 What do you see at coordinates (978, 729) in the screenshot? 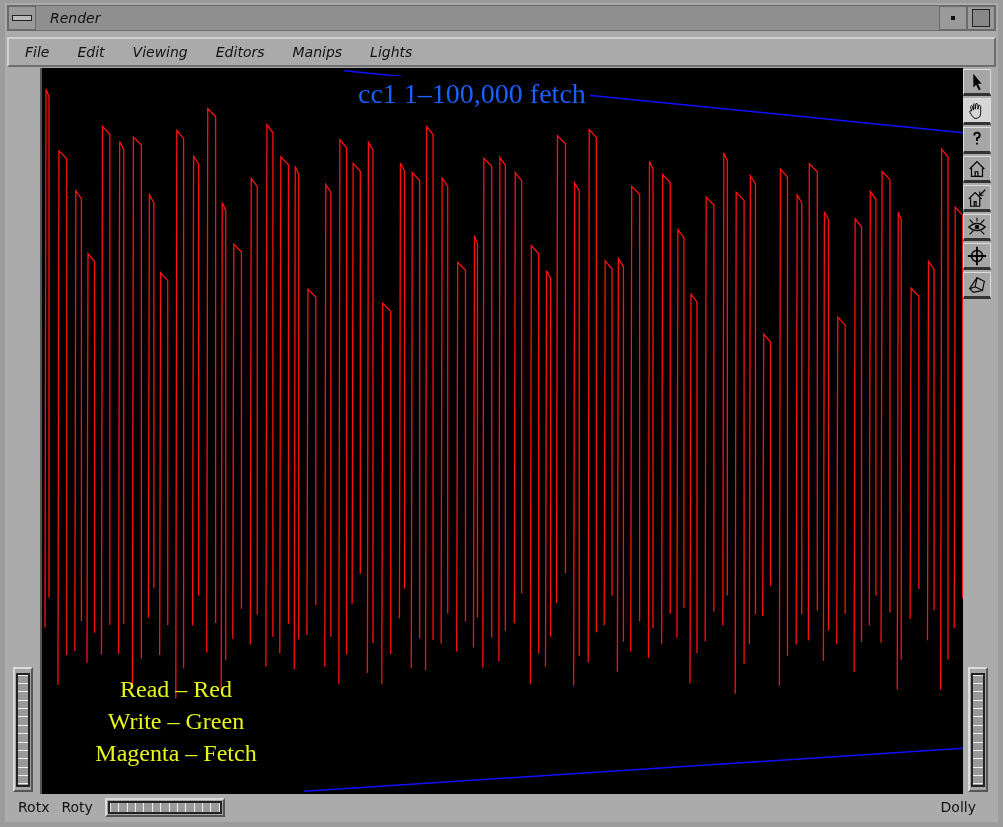
I see `dolly-thumbwheel` at bounding box center [978, 729].